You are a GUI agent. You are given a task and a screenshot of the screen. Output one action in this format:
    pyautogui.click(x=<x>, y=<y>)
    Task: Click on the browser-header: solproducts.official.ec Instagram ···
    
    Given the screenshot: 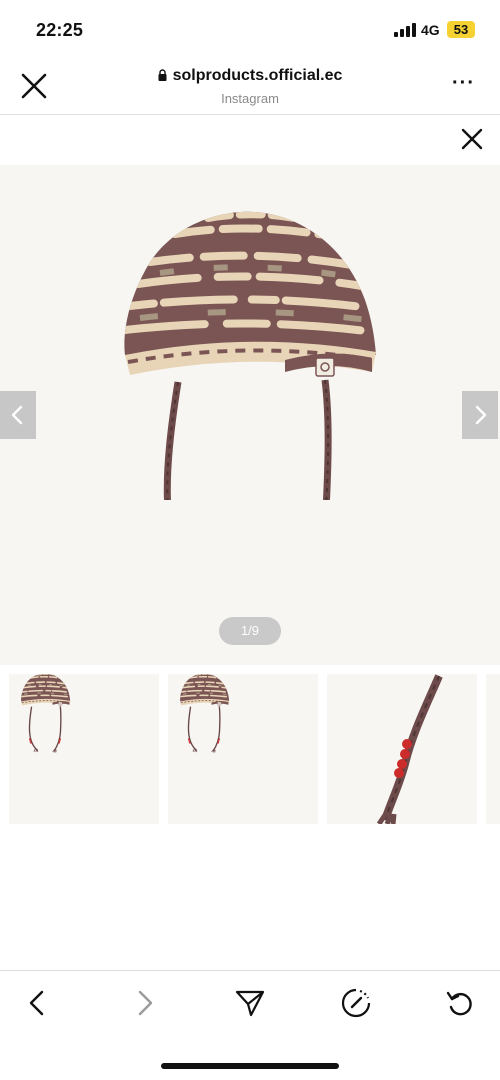 What is the action you would take?
    pyautogui.click(x=250, y=86)
    